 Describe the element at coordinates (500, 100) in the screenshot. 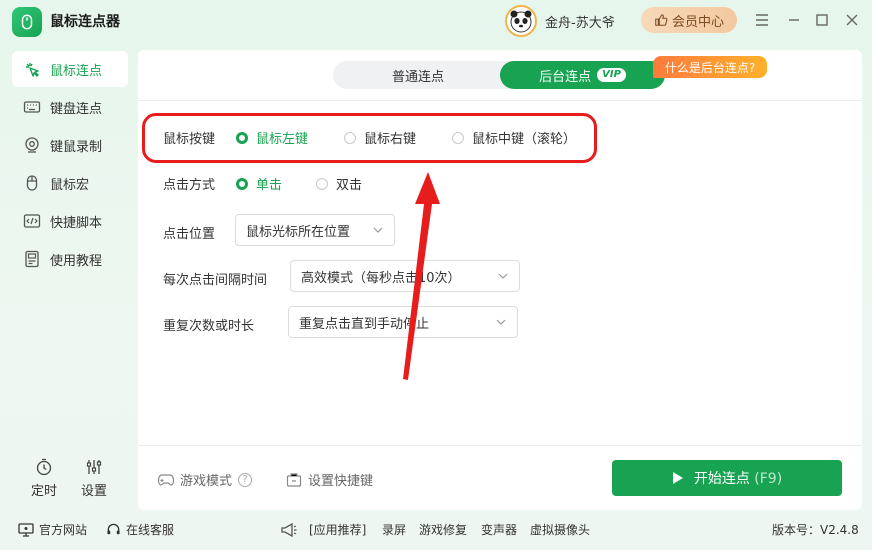

I see `tab-divider` at that location.